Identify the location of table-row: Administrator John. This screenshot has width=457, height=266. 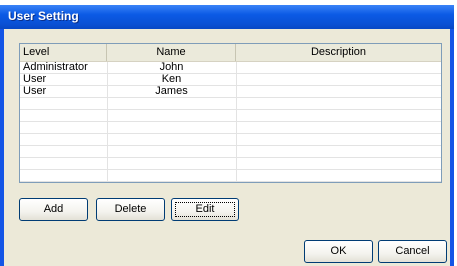
(230, 68).